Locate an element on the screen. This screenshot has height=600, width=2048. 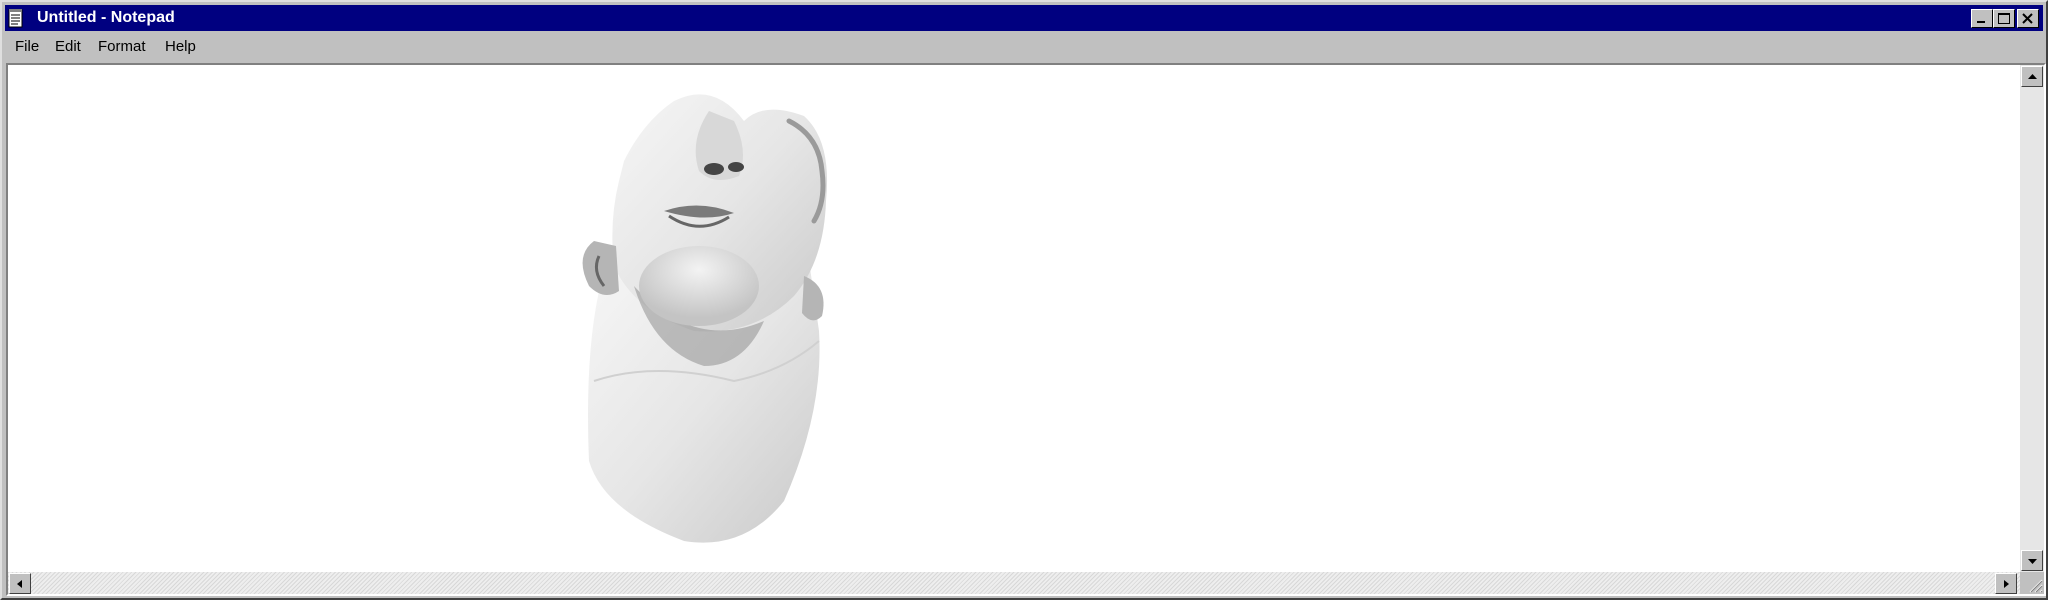
window-title: Untitled - Notepad is located at coordinates (106, 17).